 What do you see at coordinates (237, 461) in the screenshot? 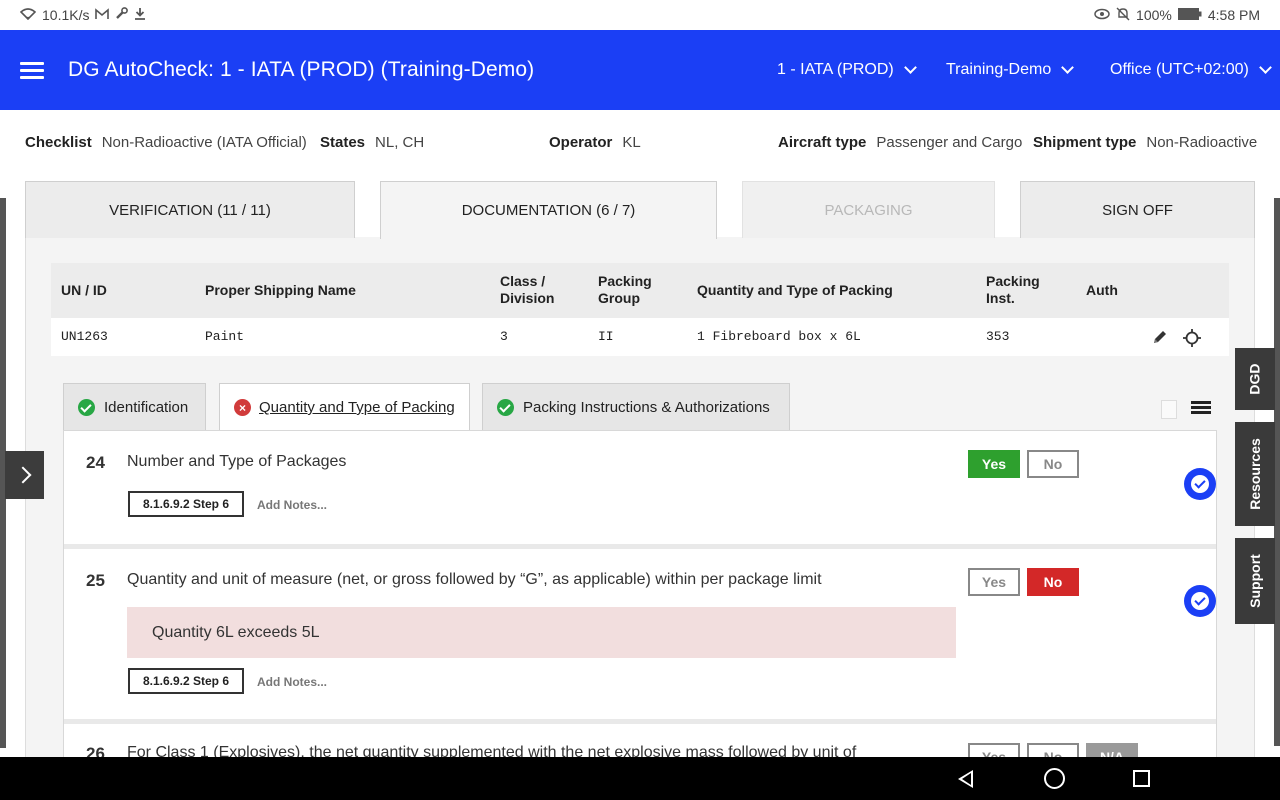
I see `question-text: Number and Type of Packages` at bounding box center [237, 461].